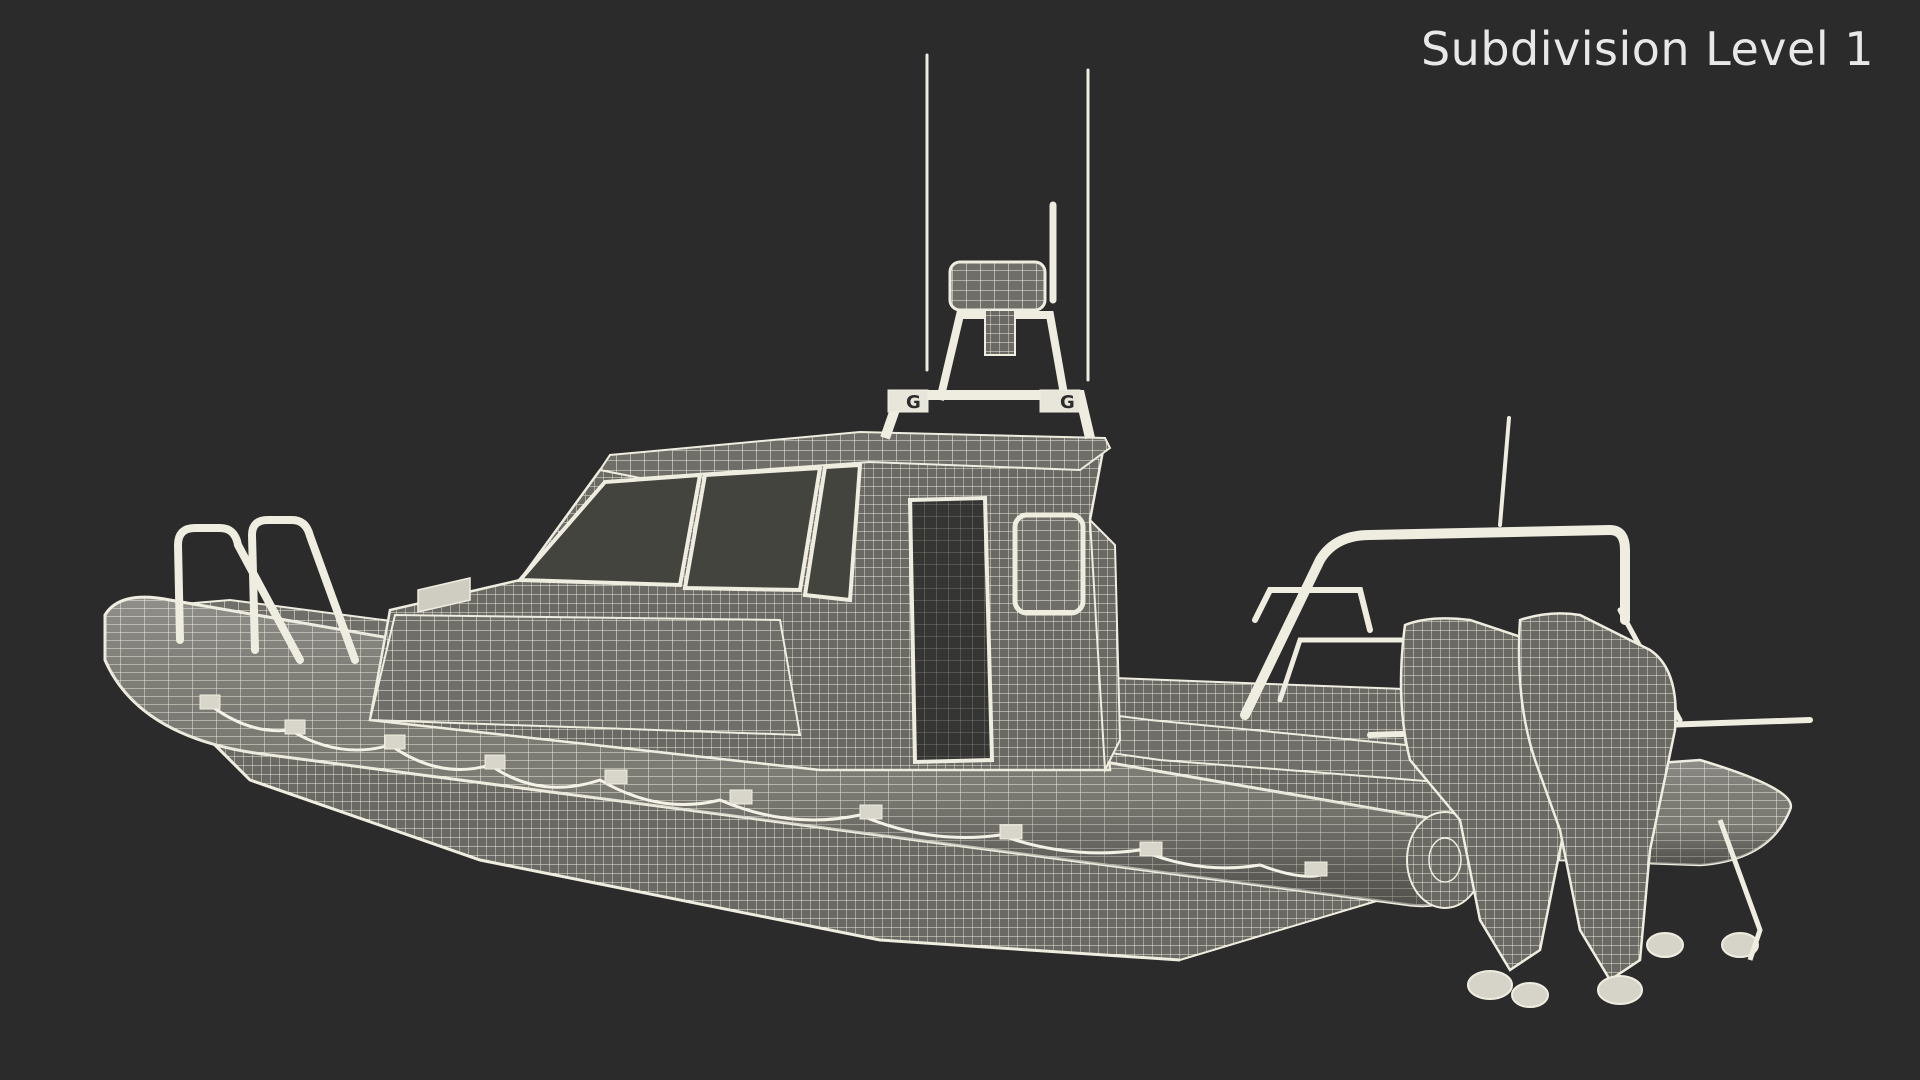 The image size is (1920, 1080). I want to click on logo-mark-right: G, so click(1067, 402).